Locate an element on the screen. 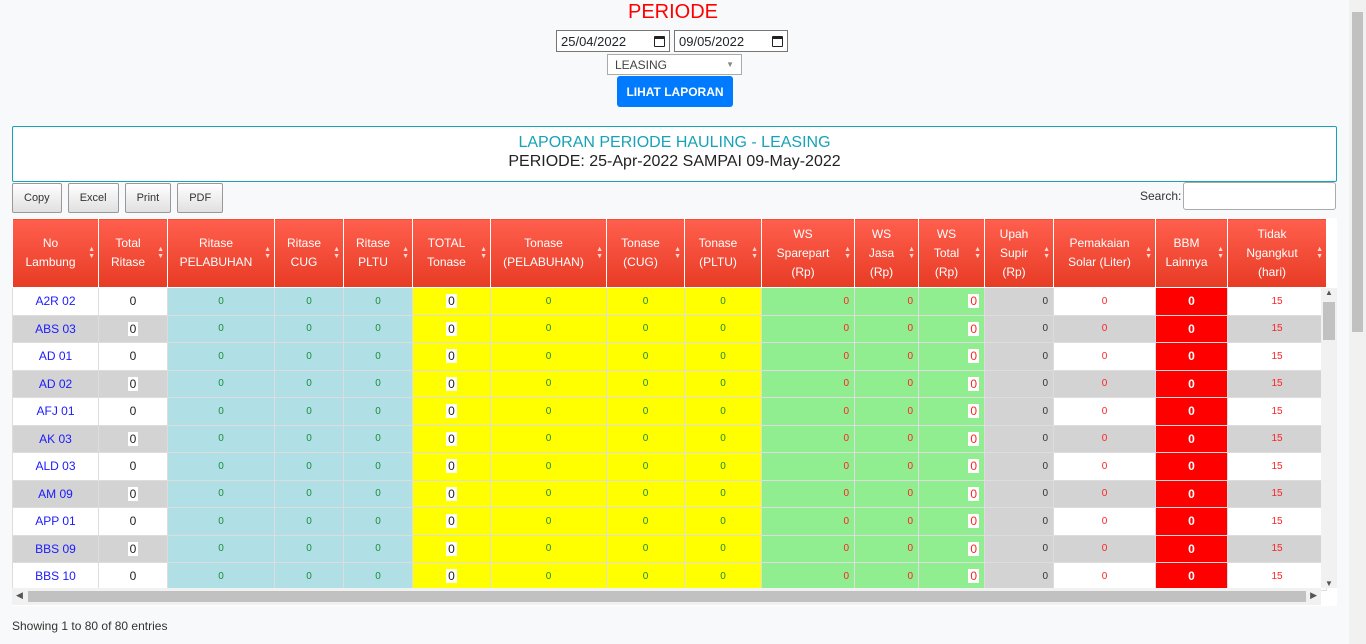 Image resolution: width=1366 pixels, height=644 pixels. column-header: Ritase PELABUHAN ▲ ▼ is located at coordinates (221, 253).